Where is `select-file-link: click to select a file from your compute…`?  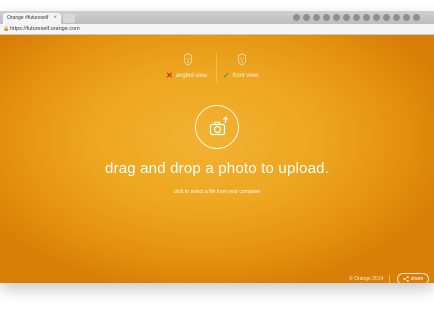 select-file-link: click to select a file from your compute… is located at coordinates (217, 192).